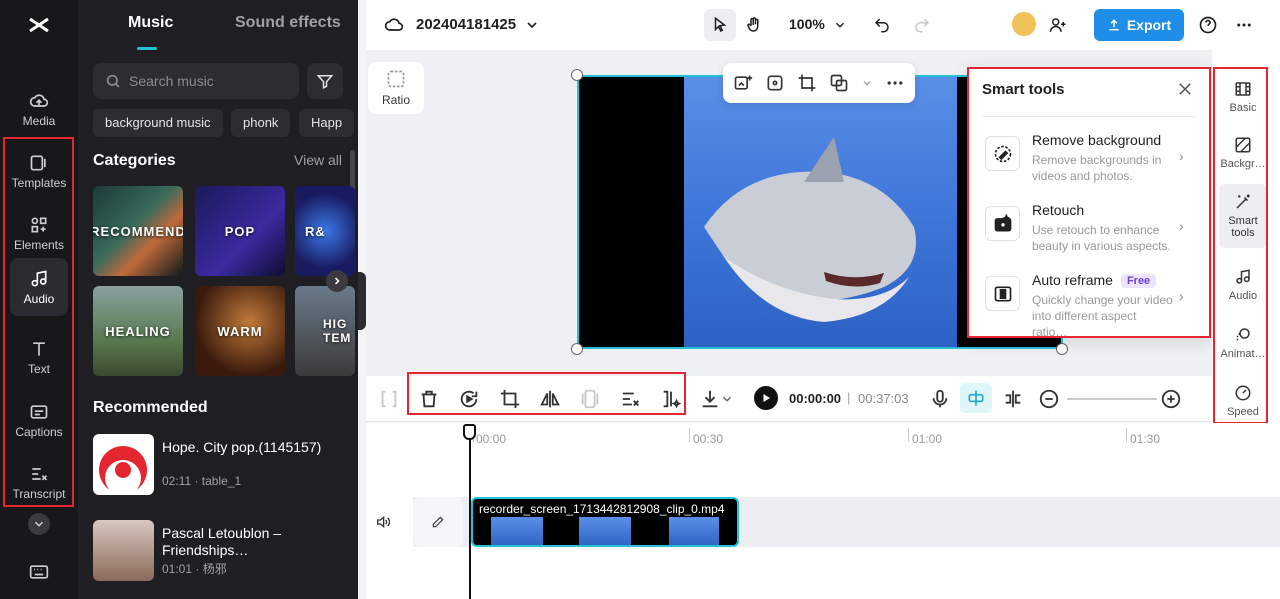 Image resolution: width=1280 pixels, height=599 pixels. What do you see at coordinates (743, 83) in the screenshot?
I see `replace-image-icon` at bounding box center [743, 83].